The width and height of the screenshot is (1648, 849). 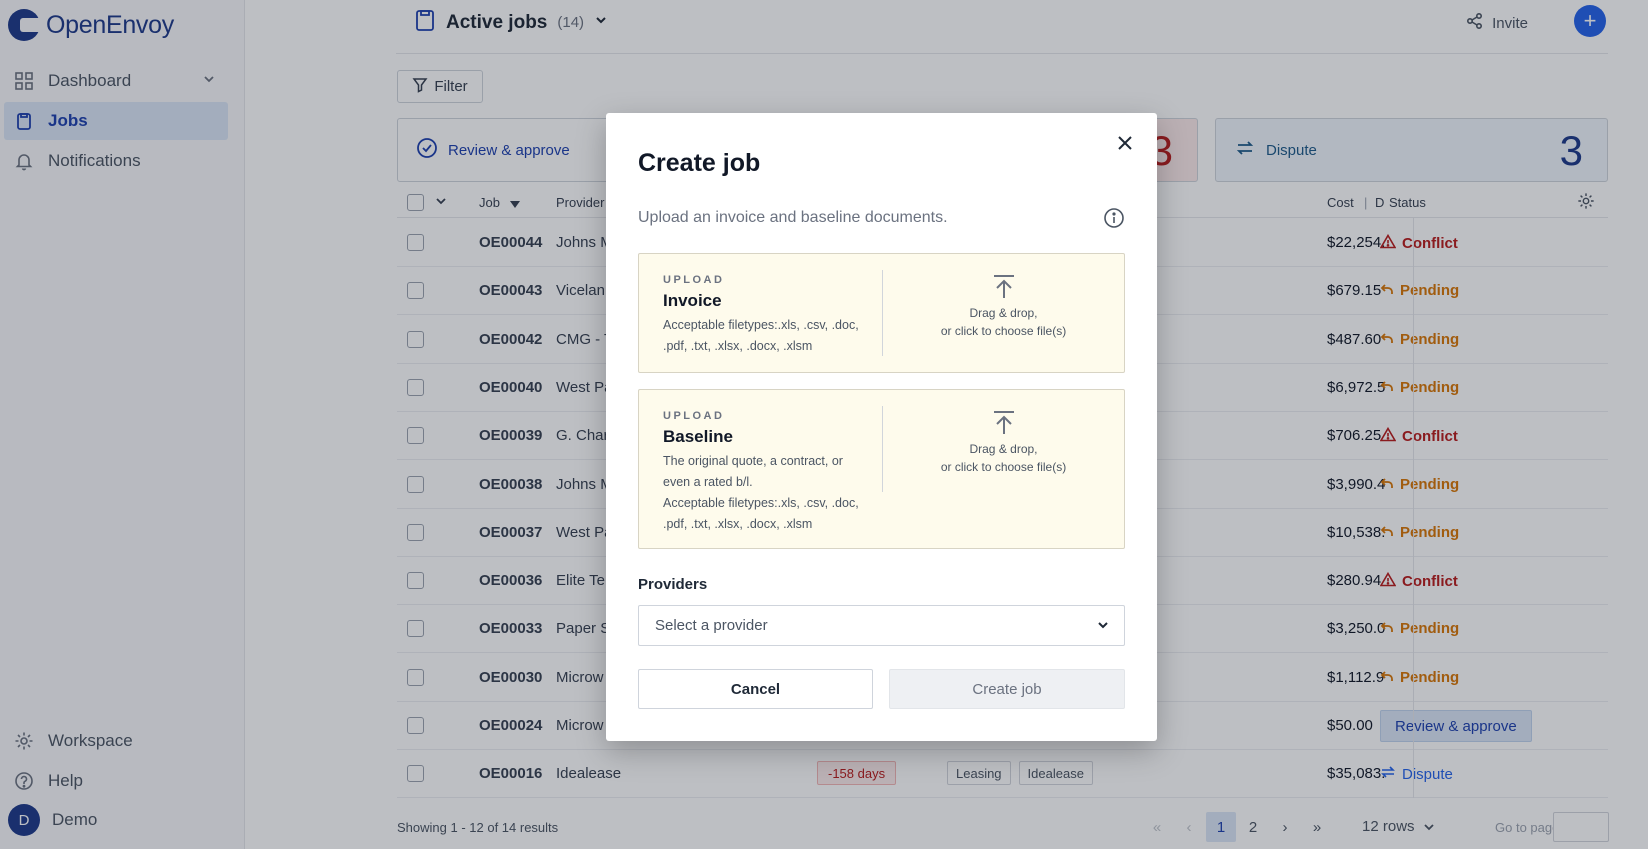 What do you see at coordinates (699, 163) in the screenshot?
I see `modal-title: Create job` at bounding box center [699, 163].